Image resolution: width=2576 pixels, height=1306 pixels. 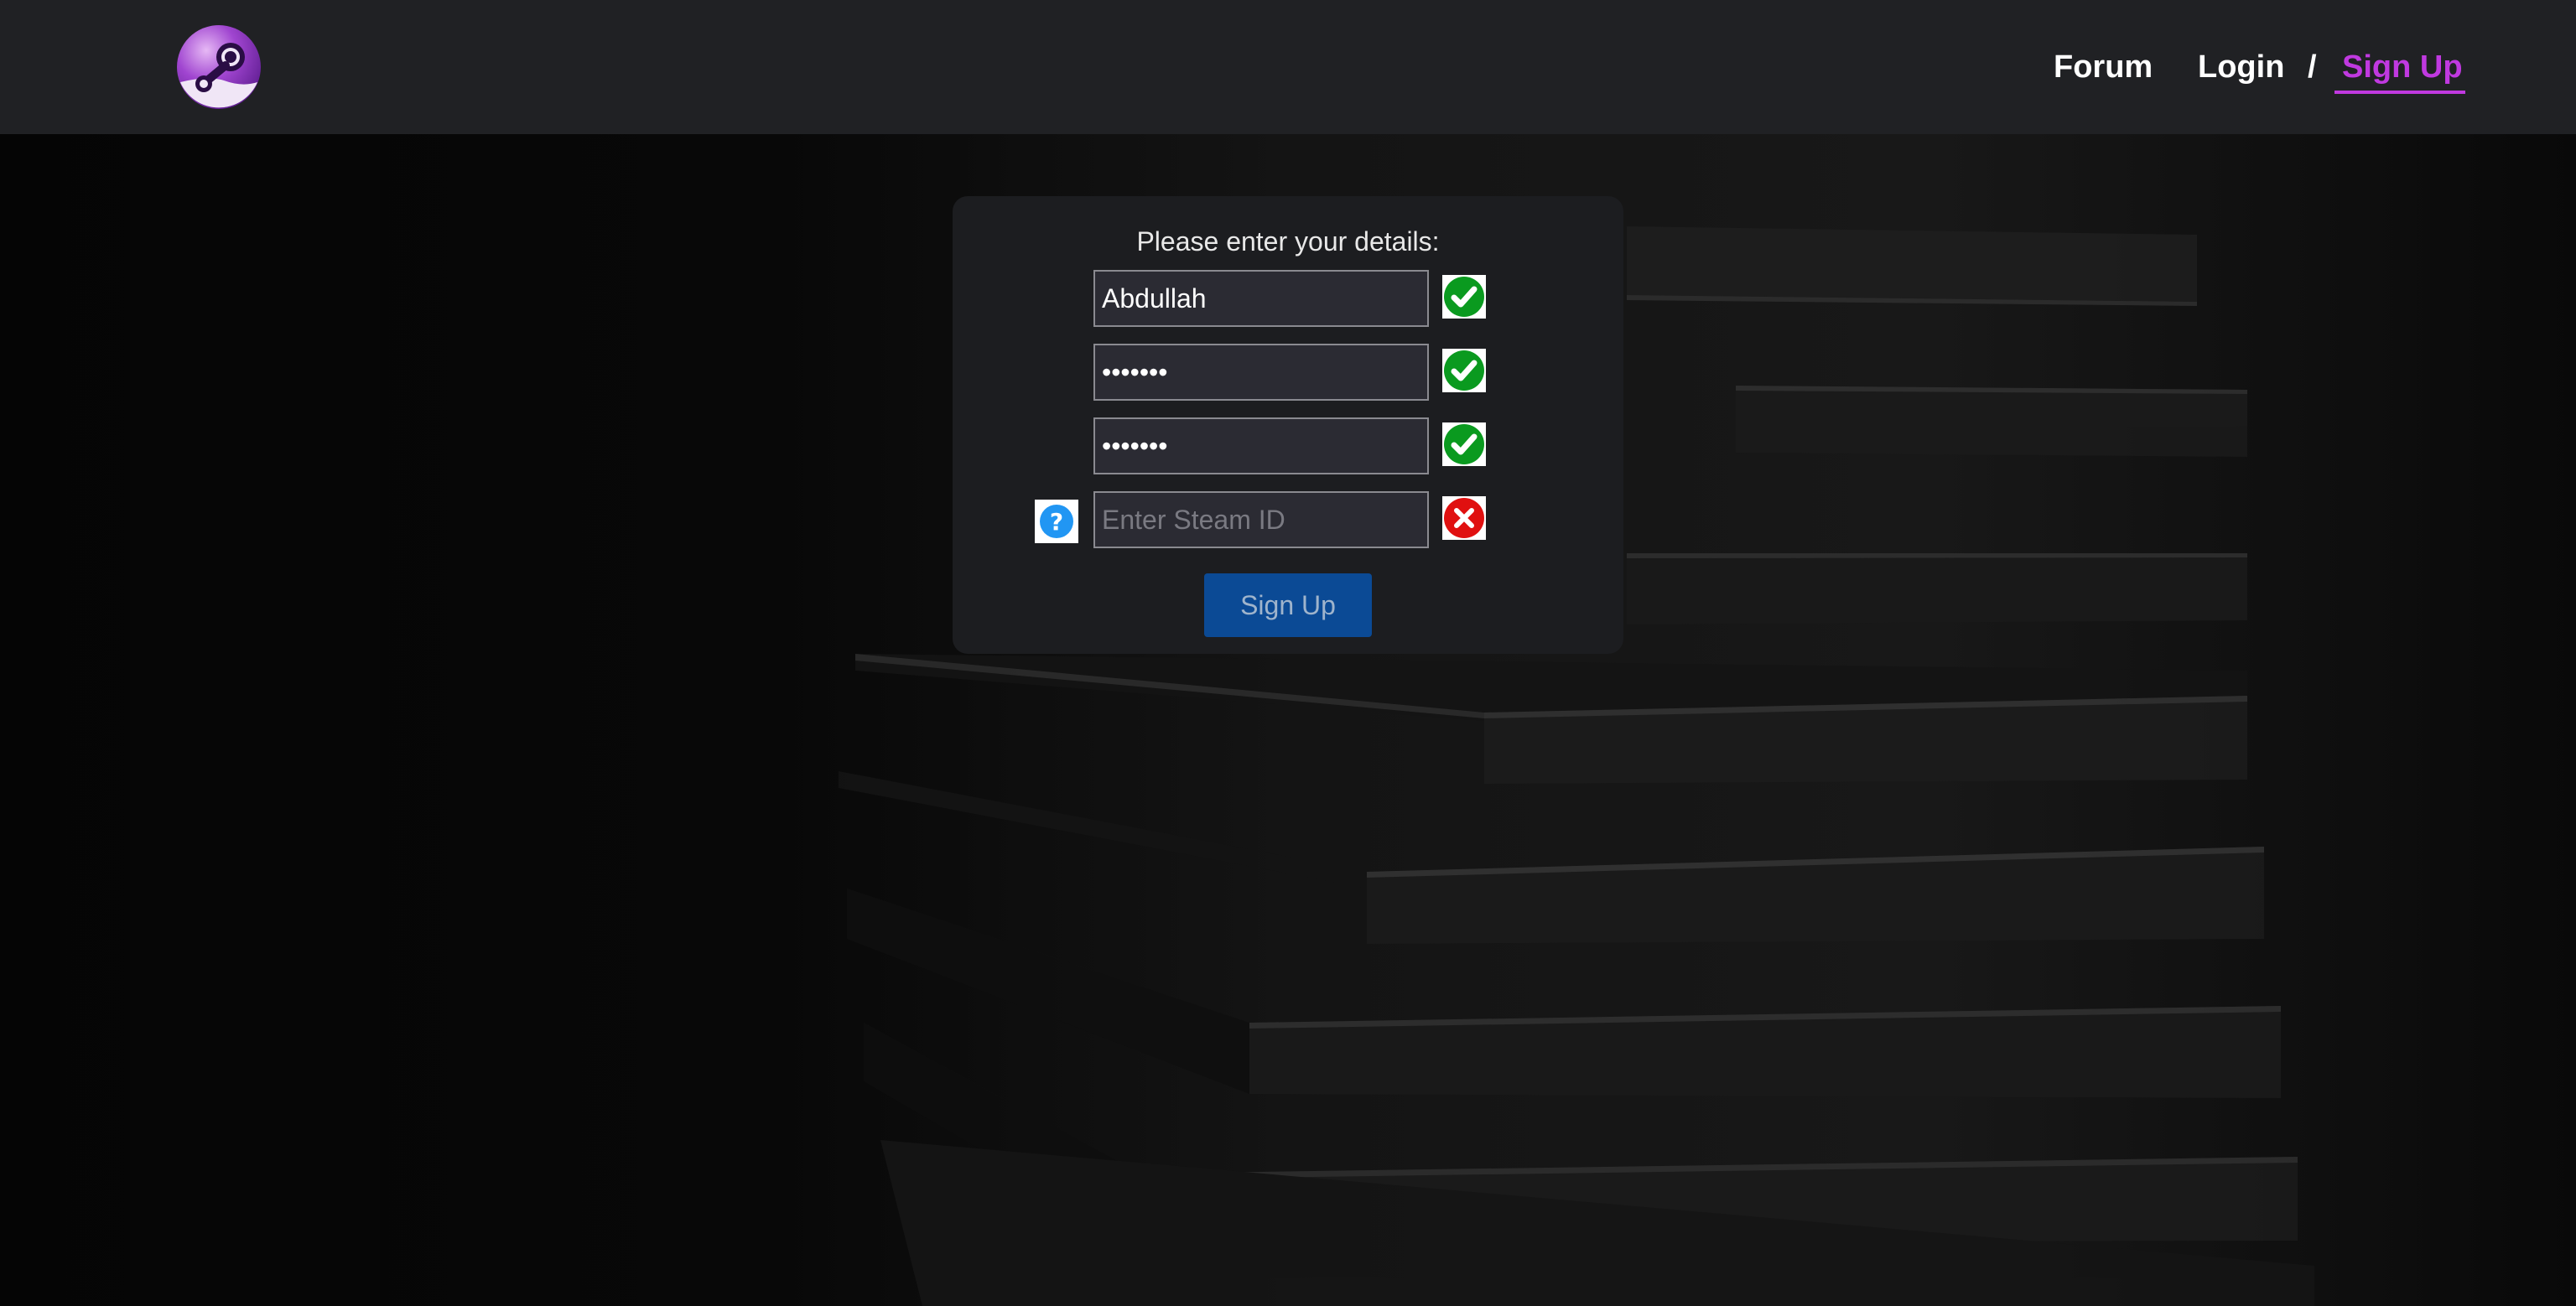 I want to click on active-nav-underline, so click(x=2399, y=93).